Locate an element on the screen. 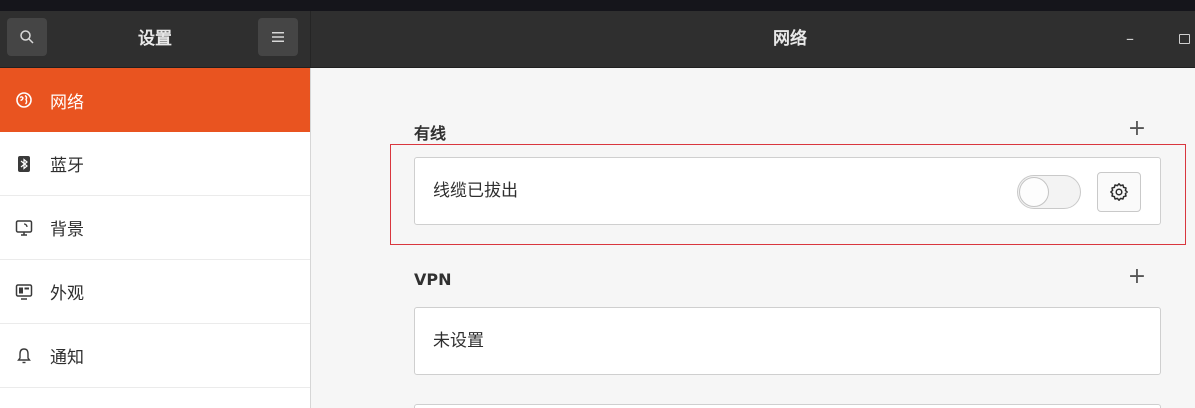  sidebar-item-label: 外观 is located at coordinates (67, 294).